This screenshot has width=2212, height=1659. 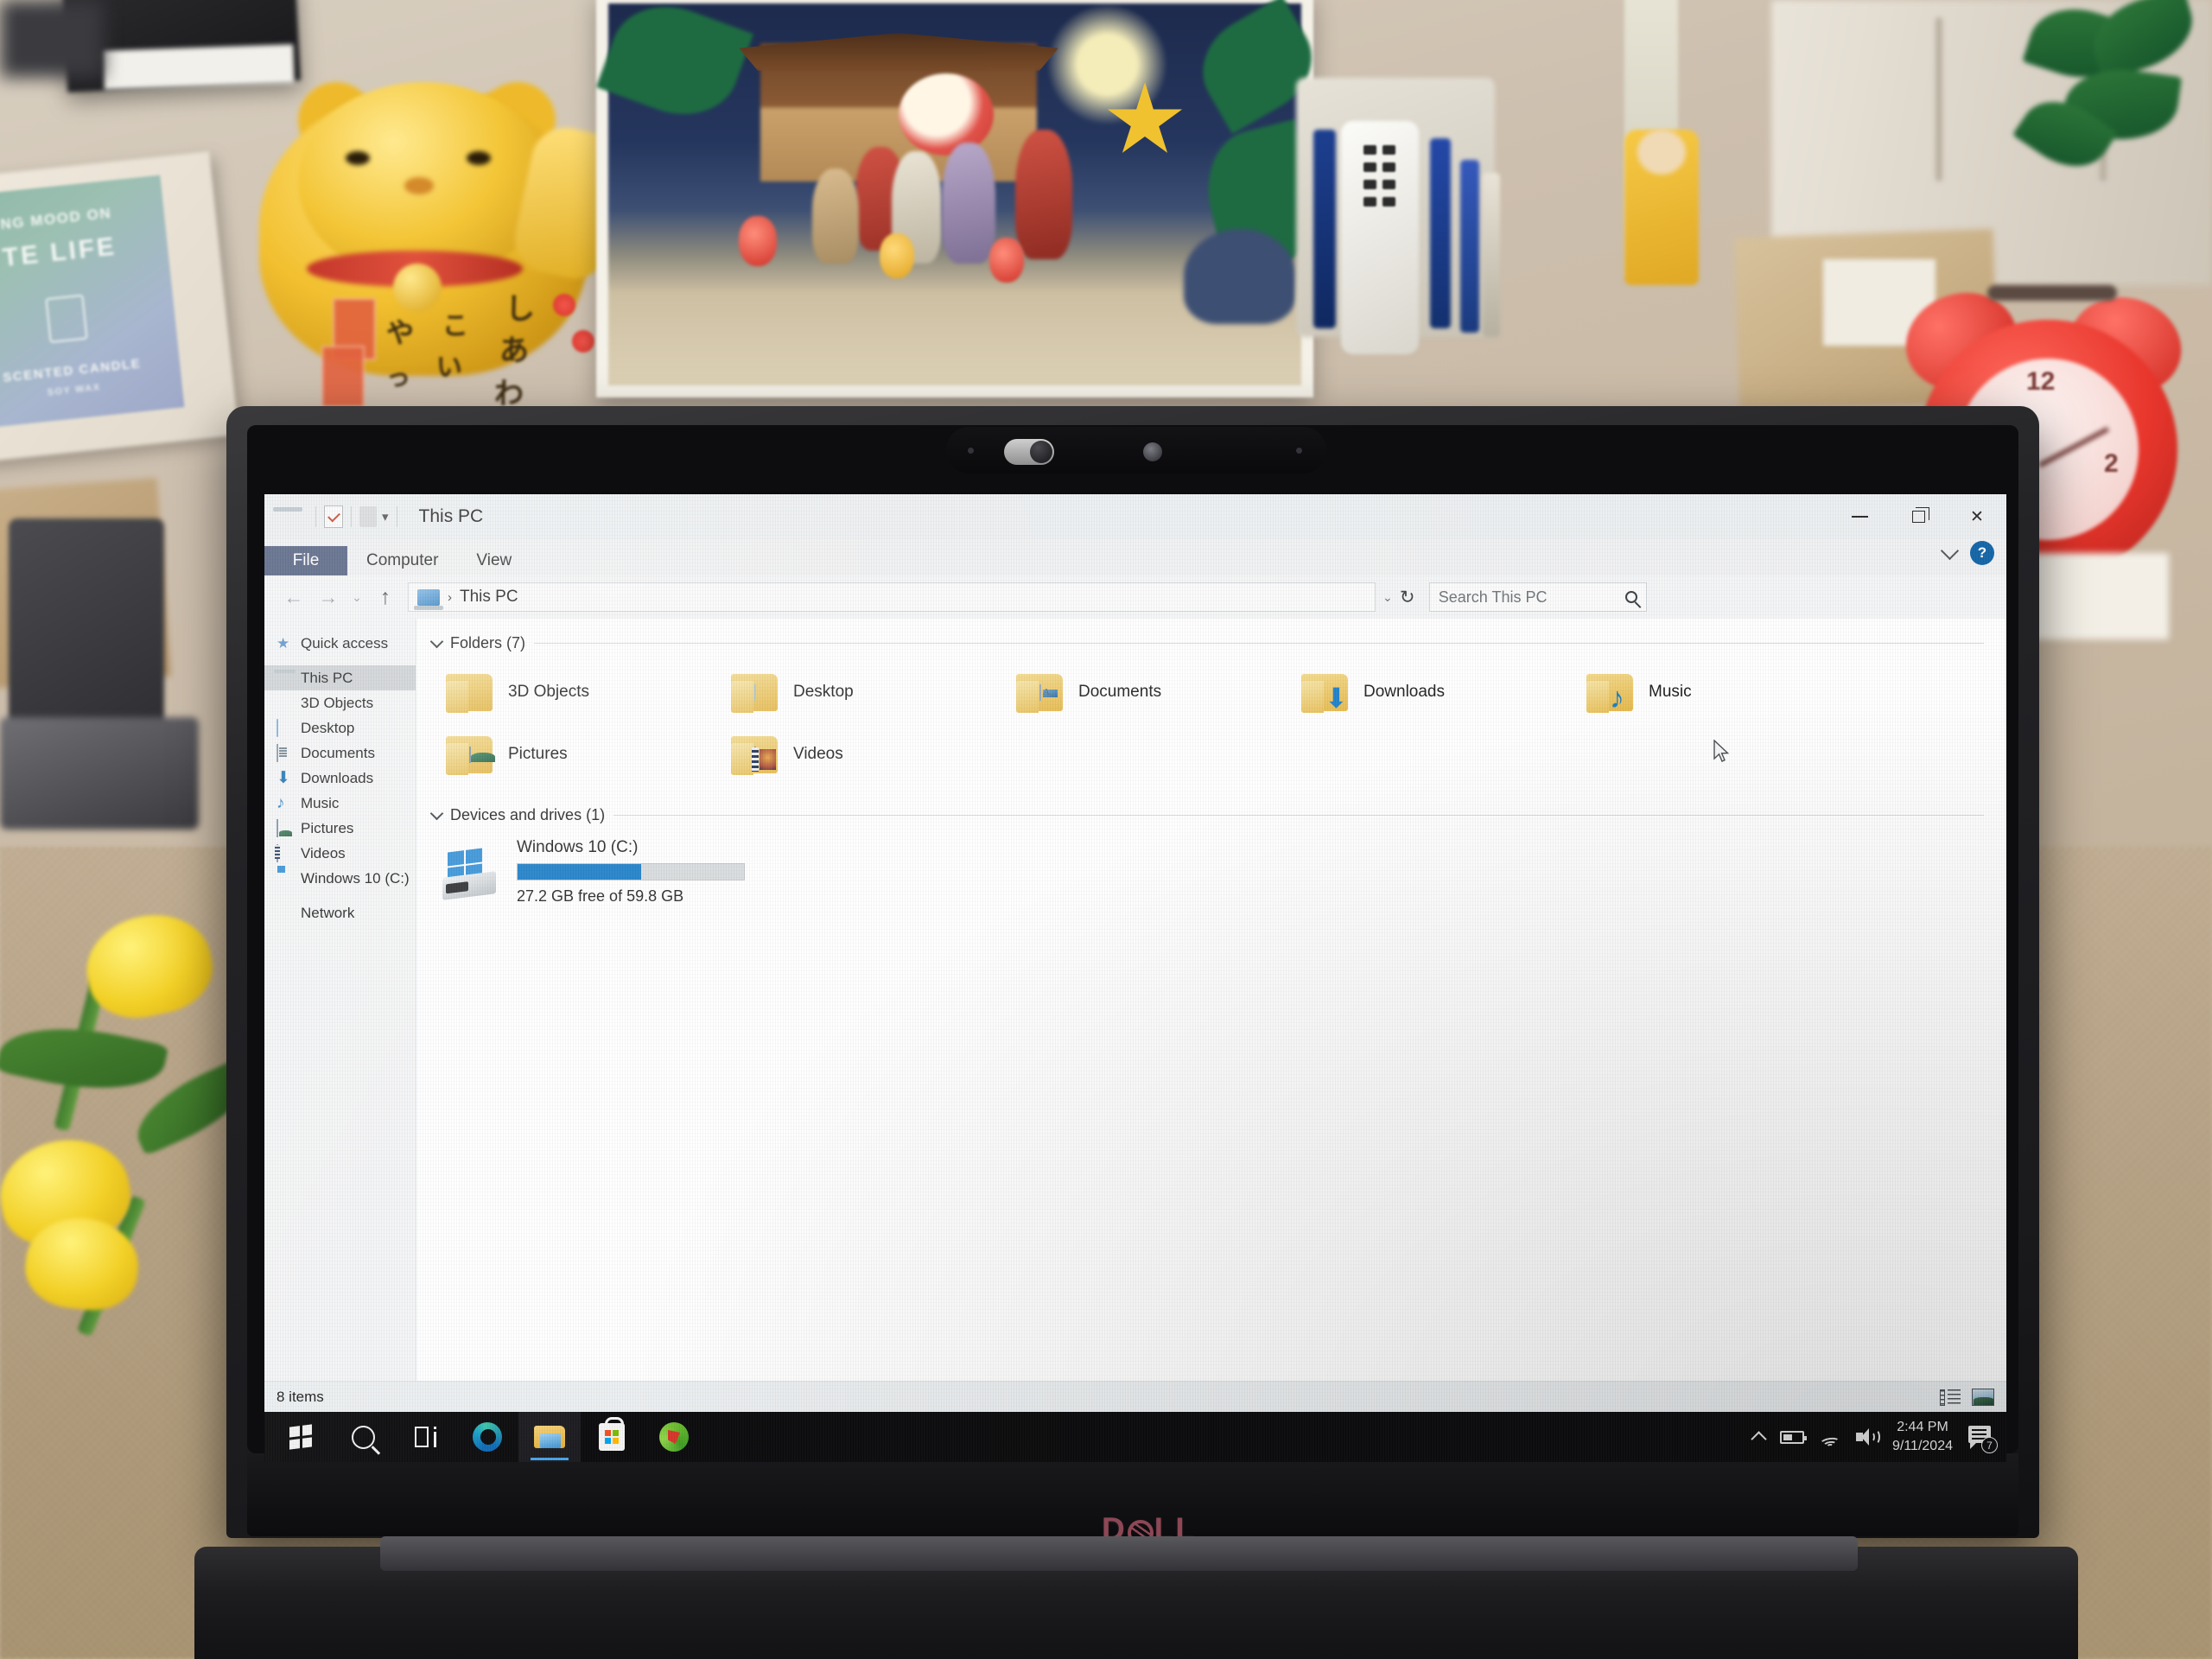 What do you see at coordinates (1493, 597) in the screenshot?
I see `search-placeholder: Search This PC` at bounding box center [1493, 597].